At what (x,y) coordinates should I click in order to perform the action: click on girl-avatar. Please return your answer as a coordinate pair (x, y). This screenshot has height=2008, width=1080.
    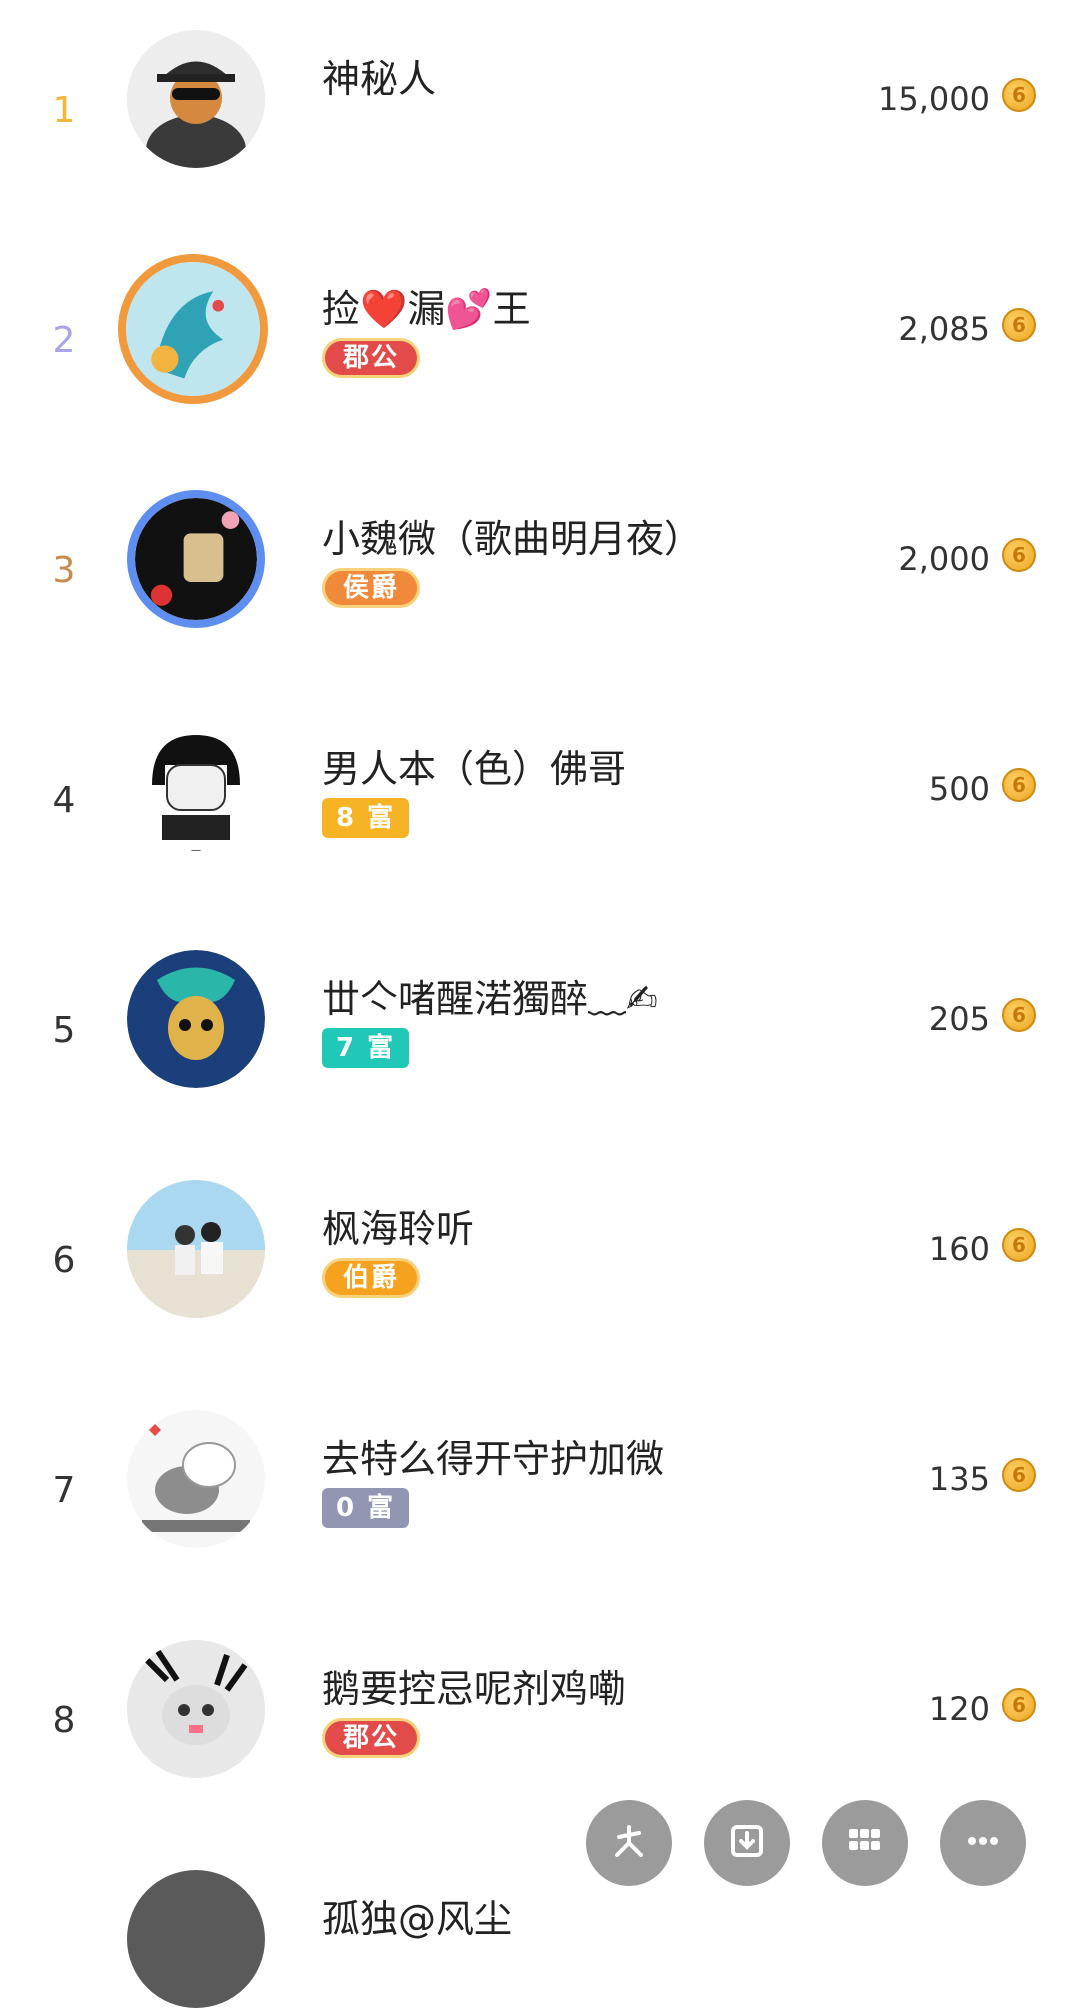
    Looking at the image, I should click on (196, 559).